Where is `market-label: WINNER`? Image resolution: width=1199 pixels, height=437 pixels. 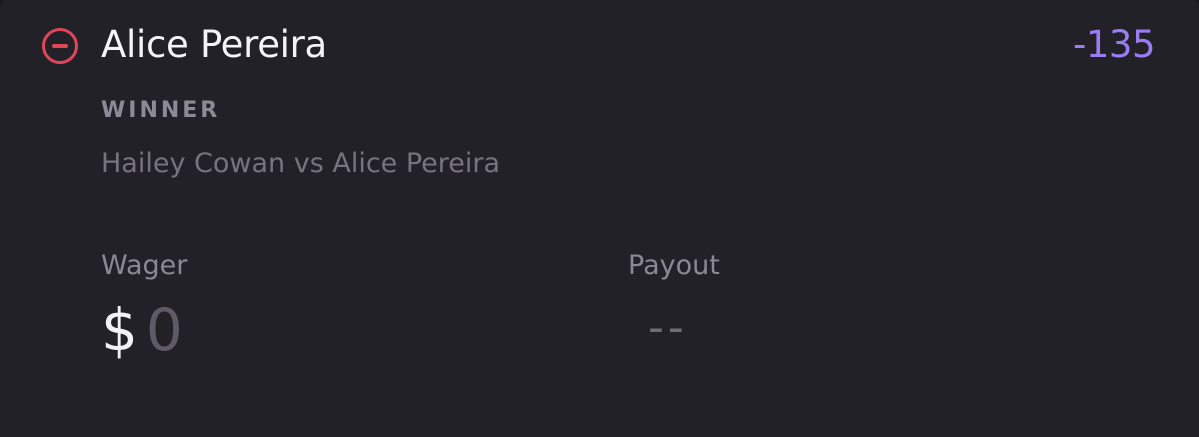
market-label: WINNER is located at coordinates (161, 110).